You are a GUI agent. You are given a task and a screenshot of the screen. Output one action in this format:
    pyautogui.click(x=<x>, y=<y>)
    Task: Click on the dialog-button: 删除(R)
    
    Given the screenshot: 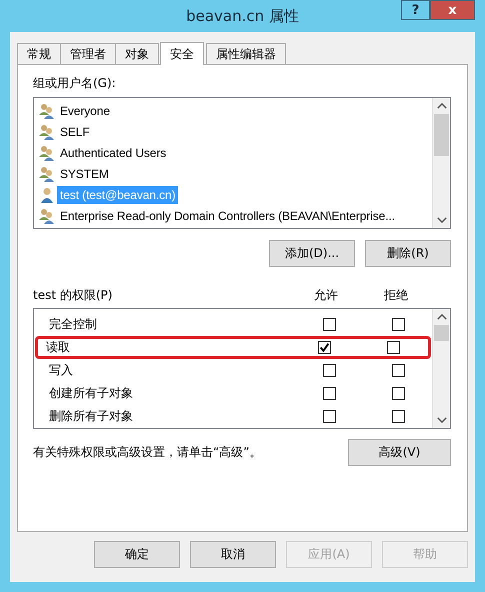 What is the action you would take?
    pyautogui.click(x=408, y=253)
    